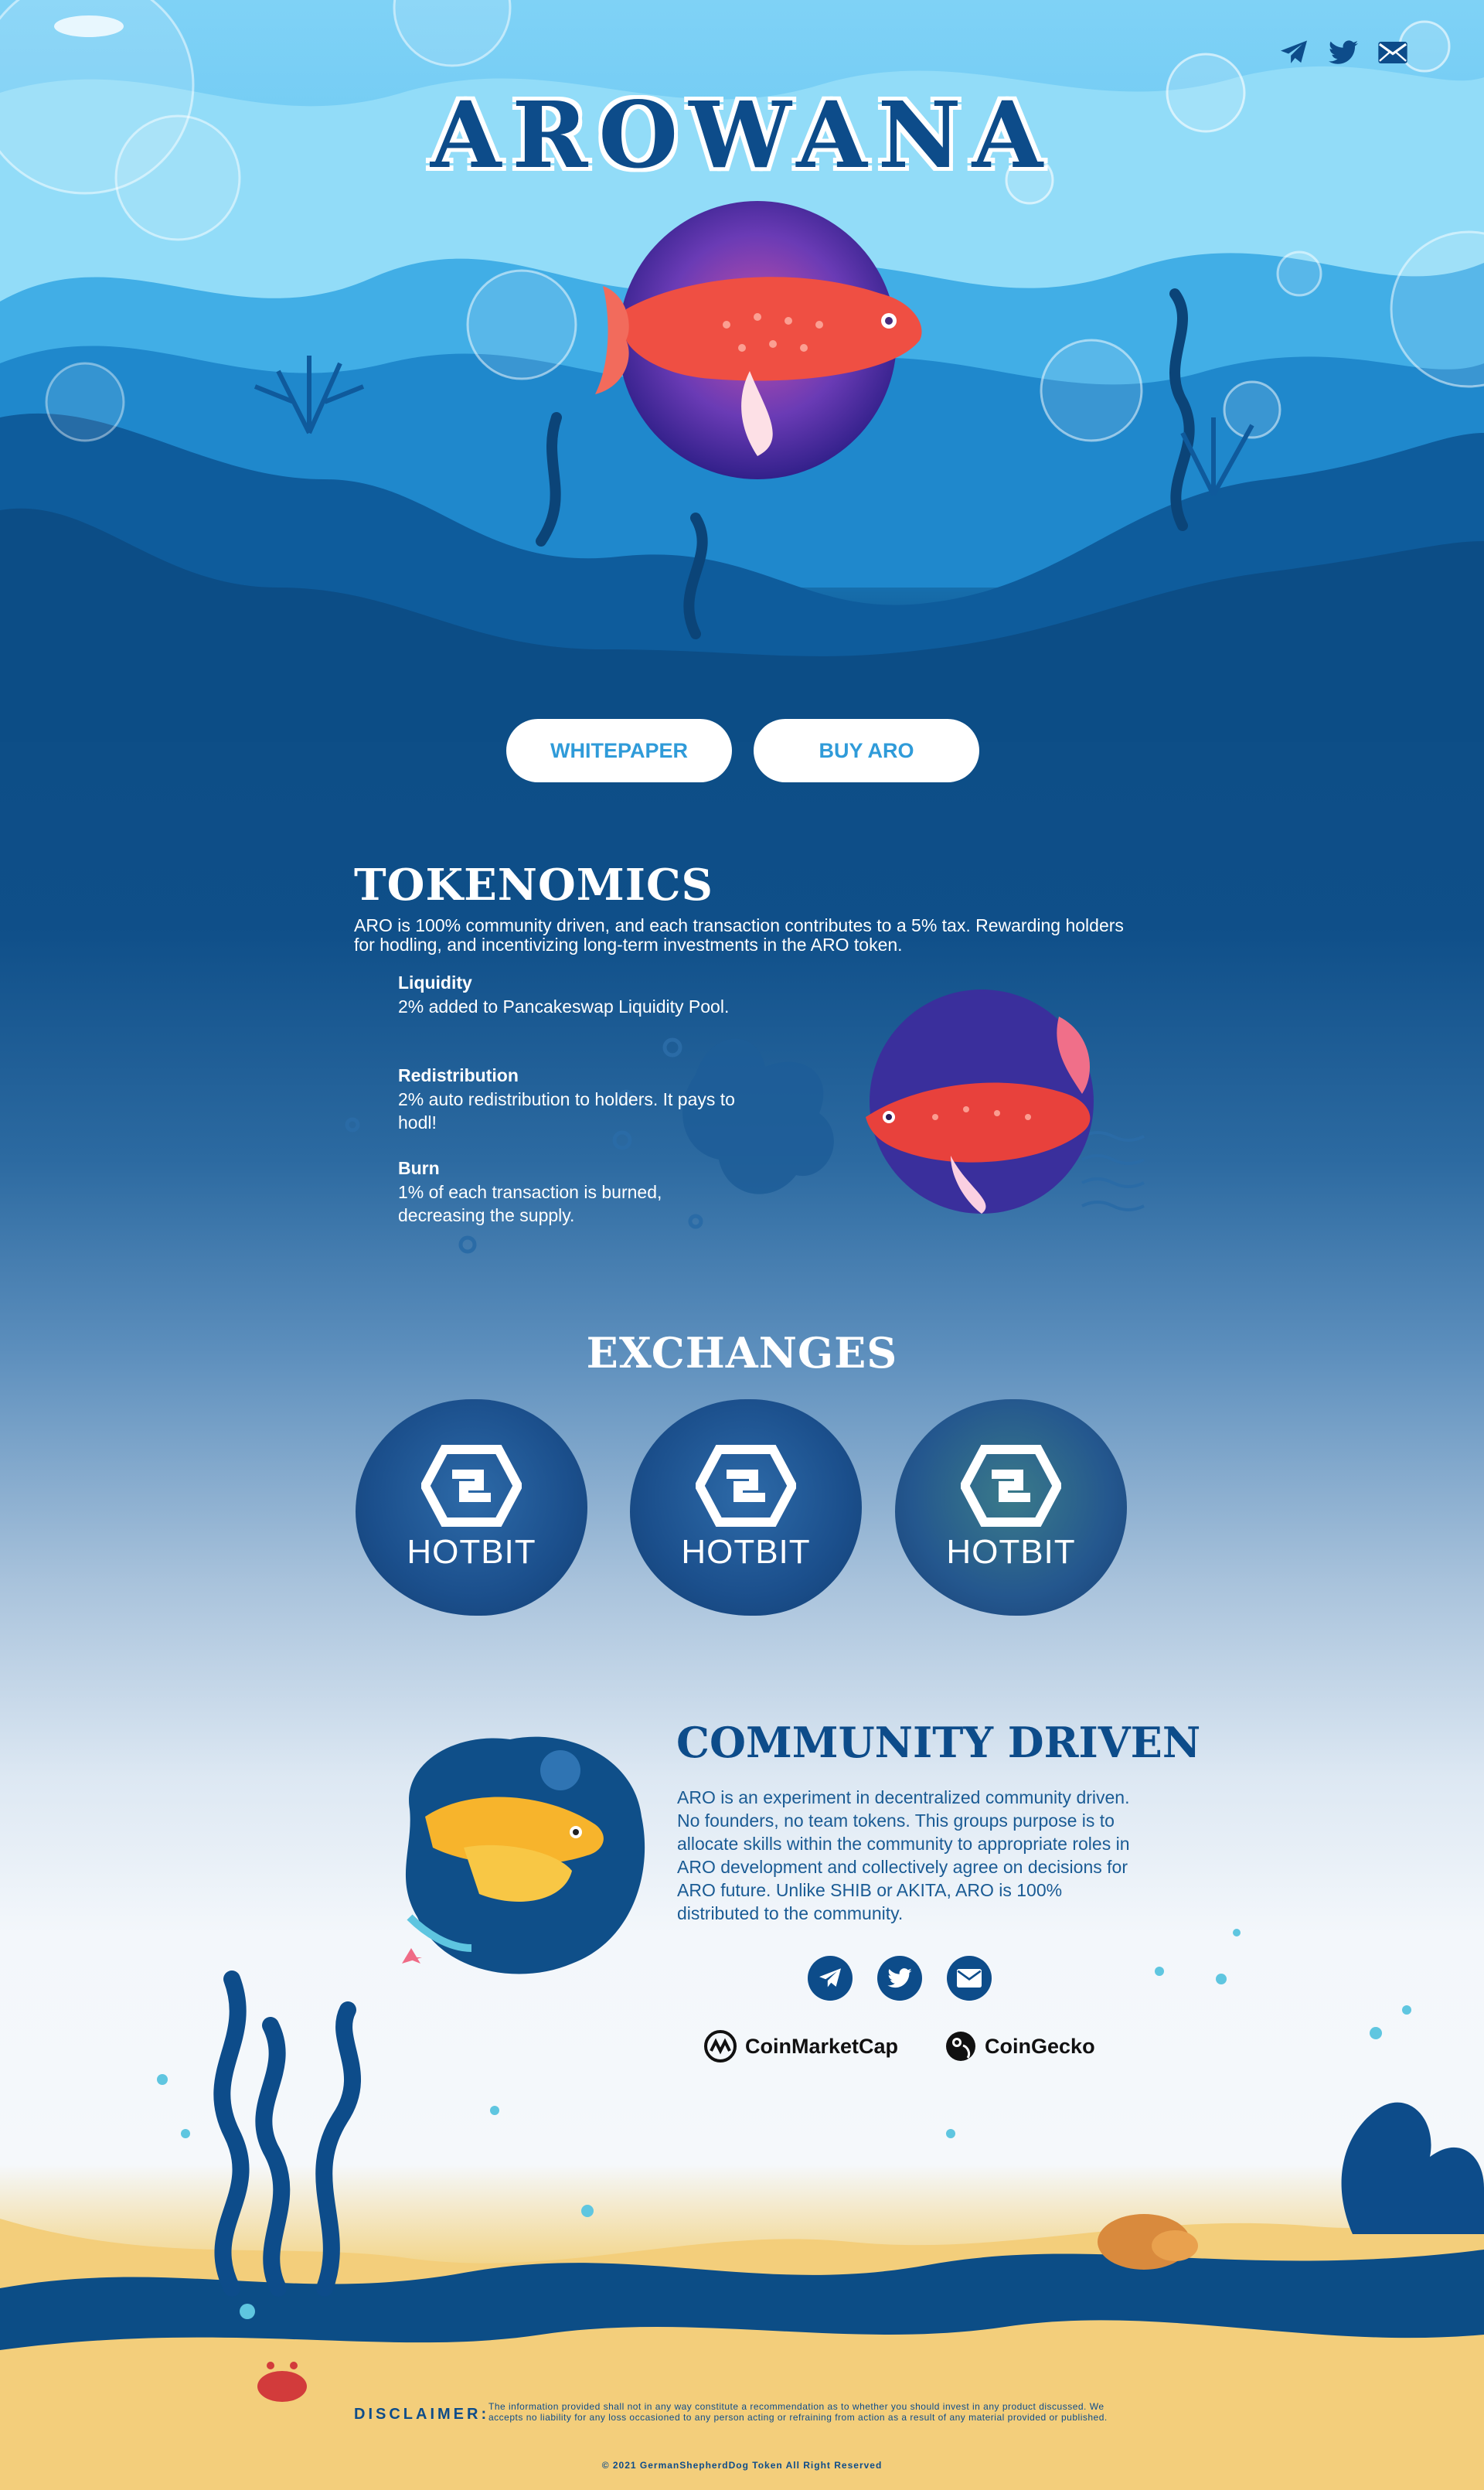 Image resolution: width=1484 pixels, height=2490 pixels. I want to click on tokenomics-item-heading: Burn, so click(419, 1168).